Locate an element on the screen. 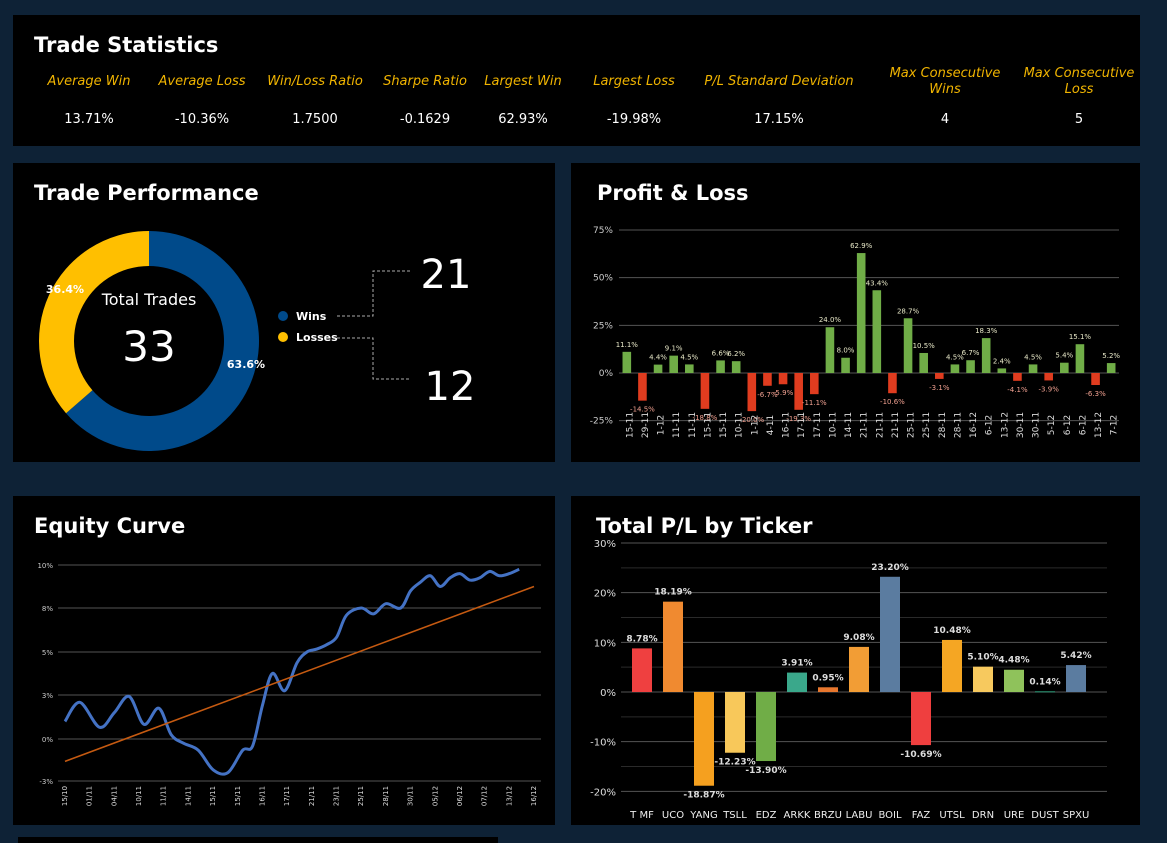  pl-ytick: 0% is located at coordinates (606, 374).